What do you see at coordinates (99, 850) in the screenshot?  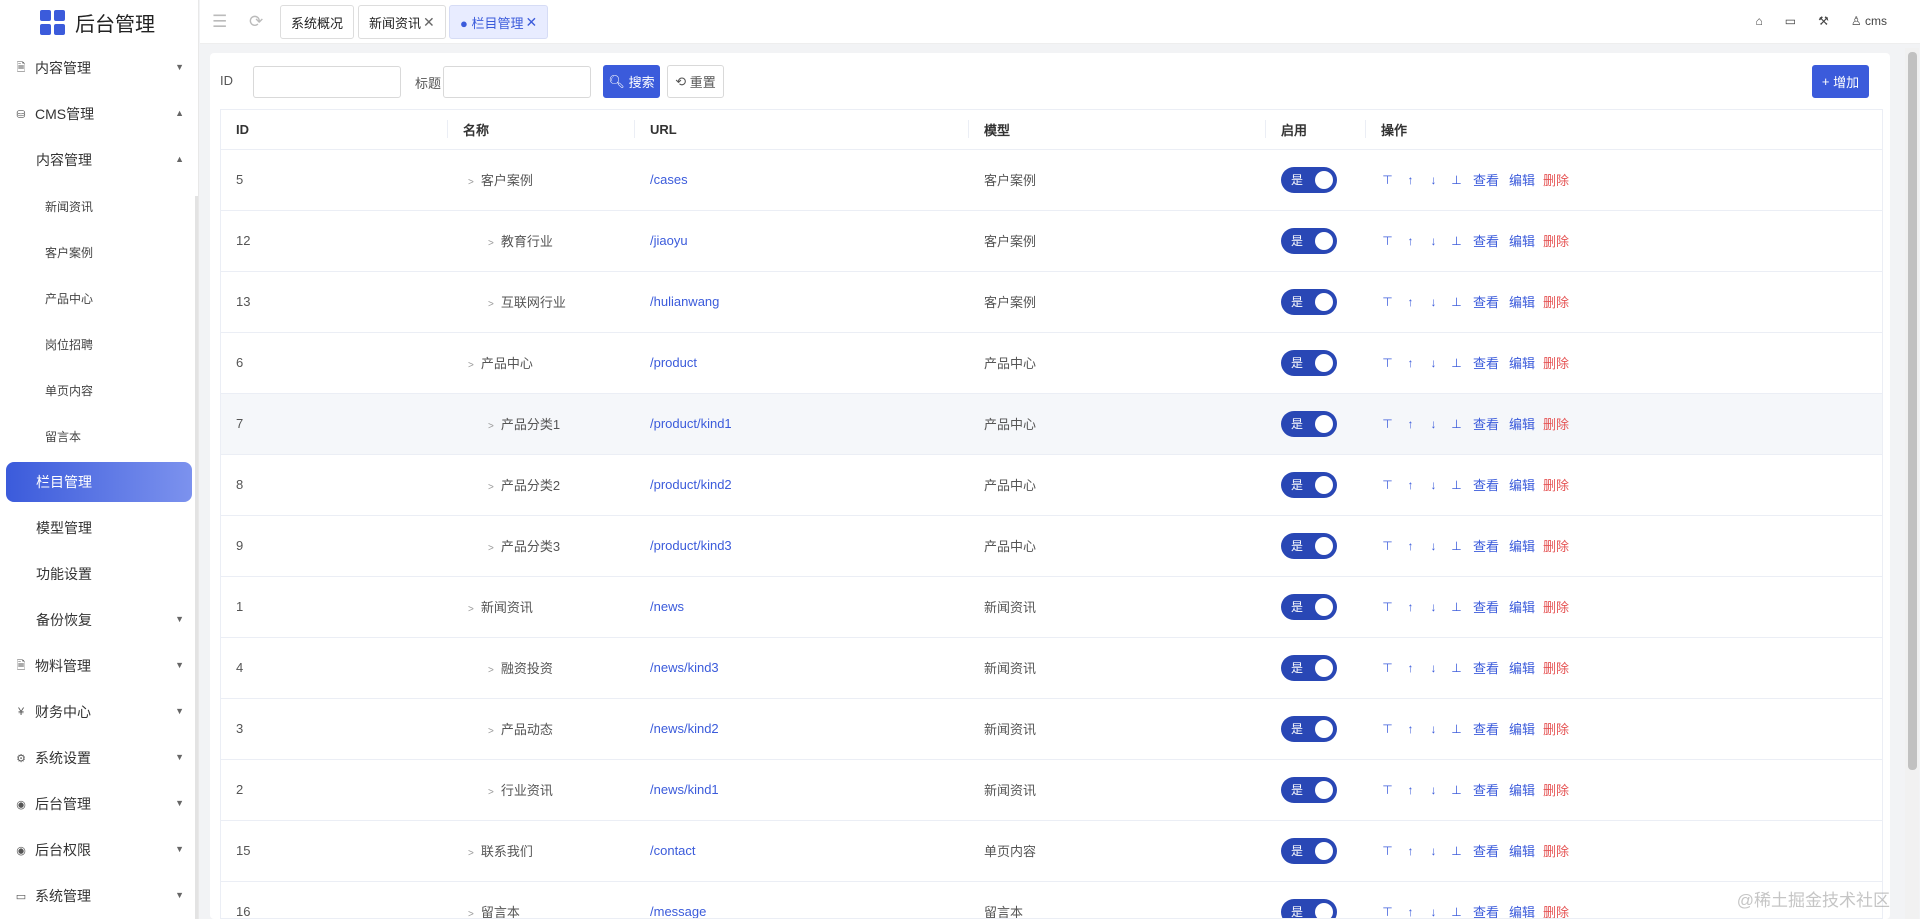 I see `sidebar-item: ◉ 后台权限 ▼` at bounding box center [99, 850].